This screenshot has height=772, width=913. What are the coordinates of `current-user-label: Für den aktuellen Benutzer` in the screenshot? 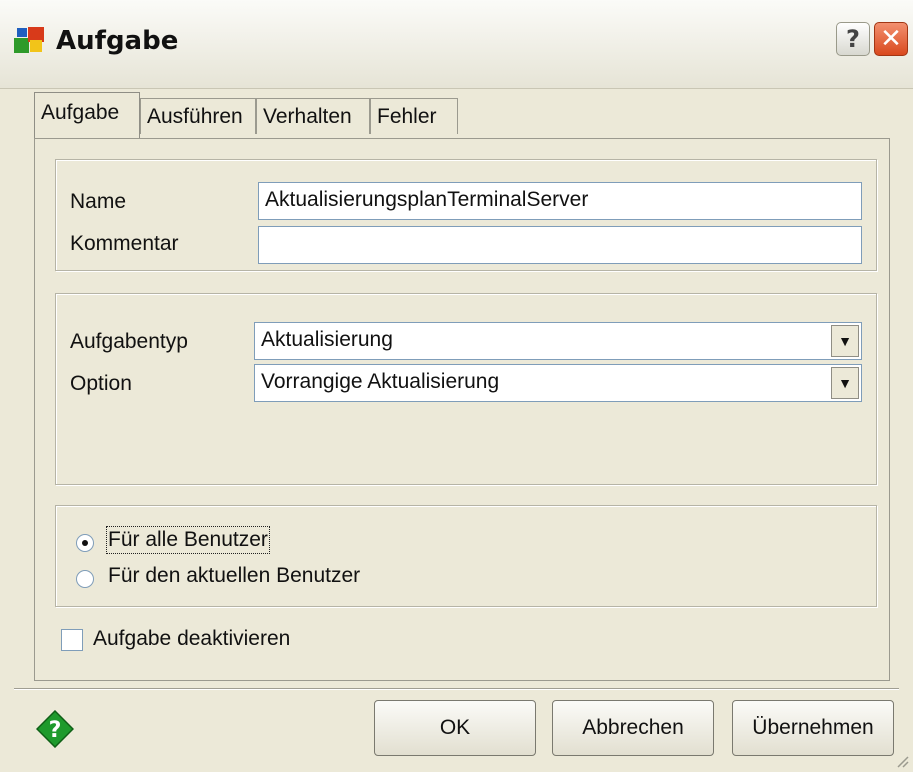 It's located at (234, 576).